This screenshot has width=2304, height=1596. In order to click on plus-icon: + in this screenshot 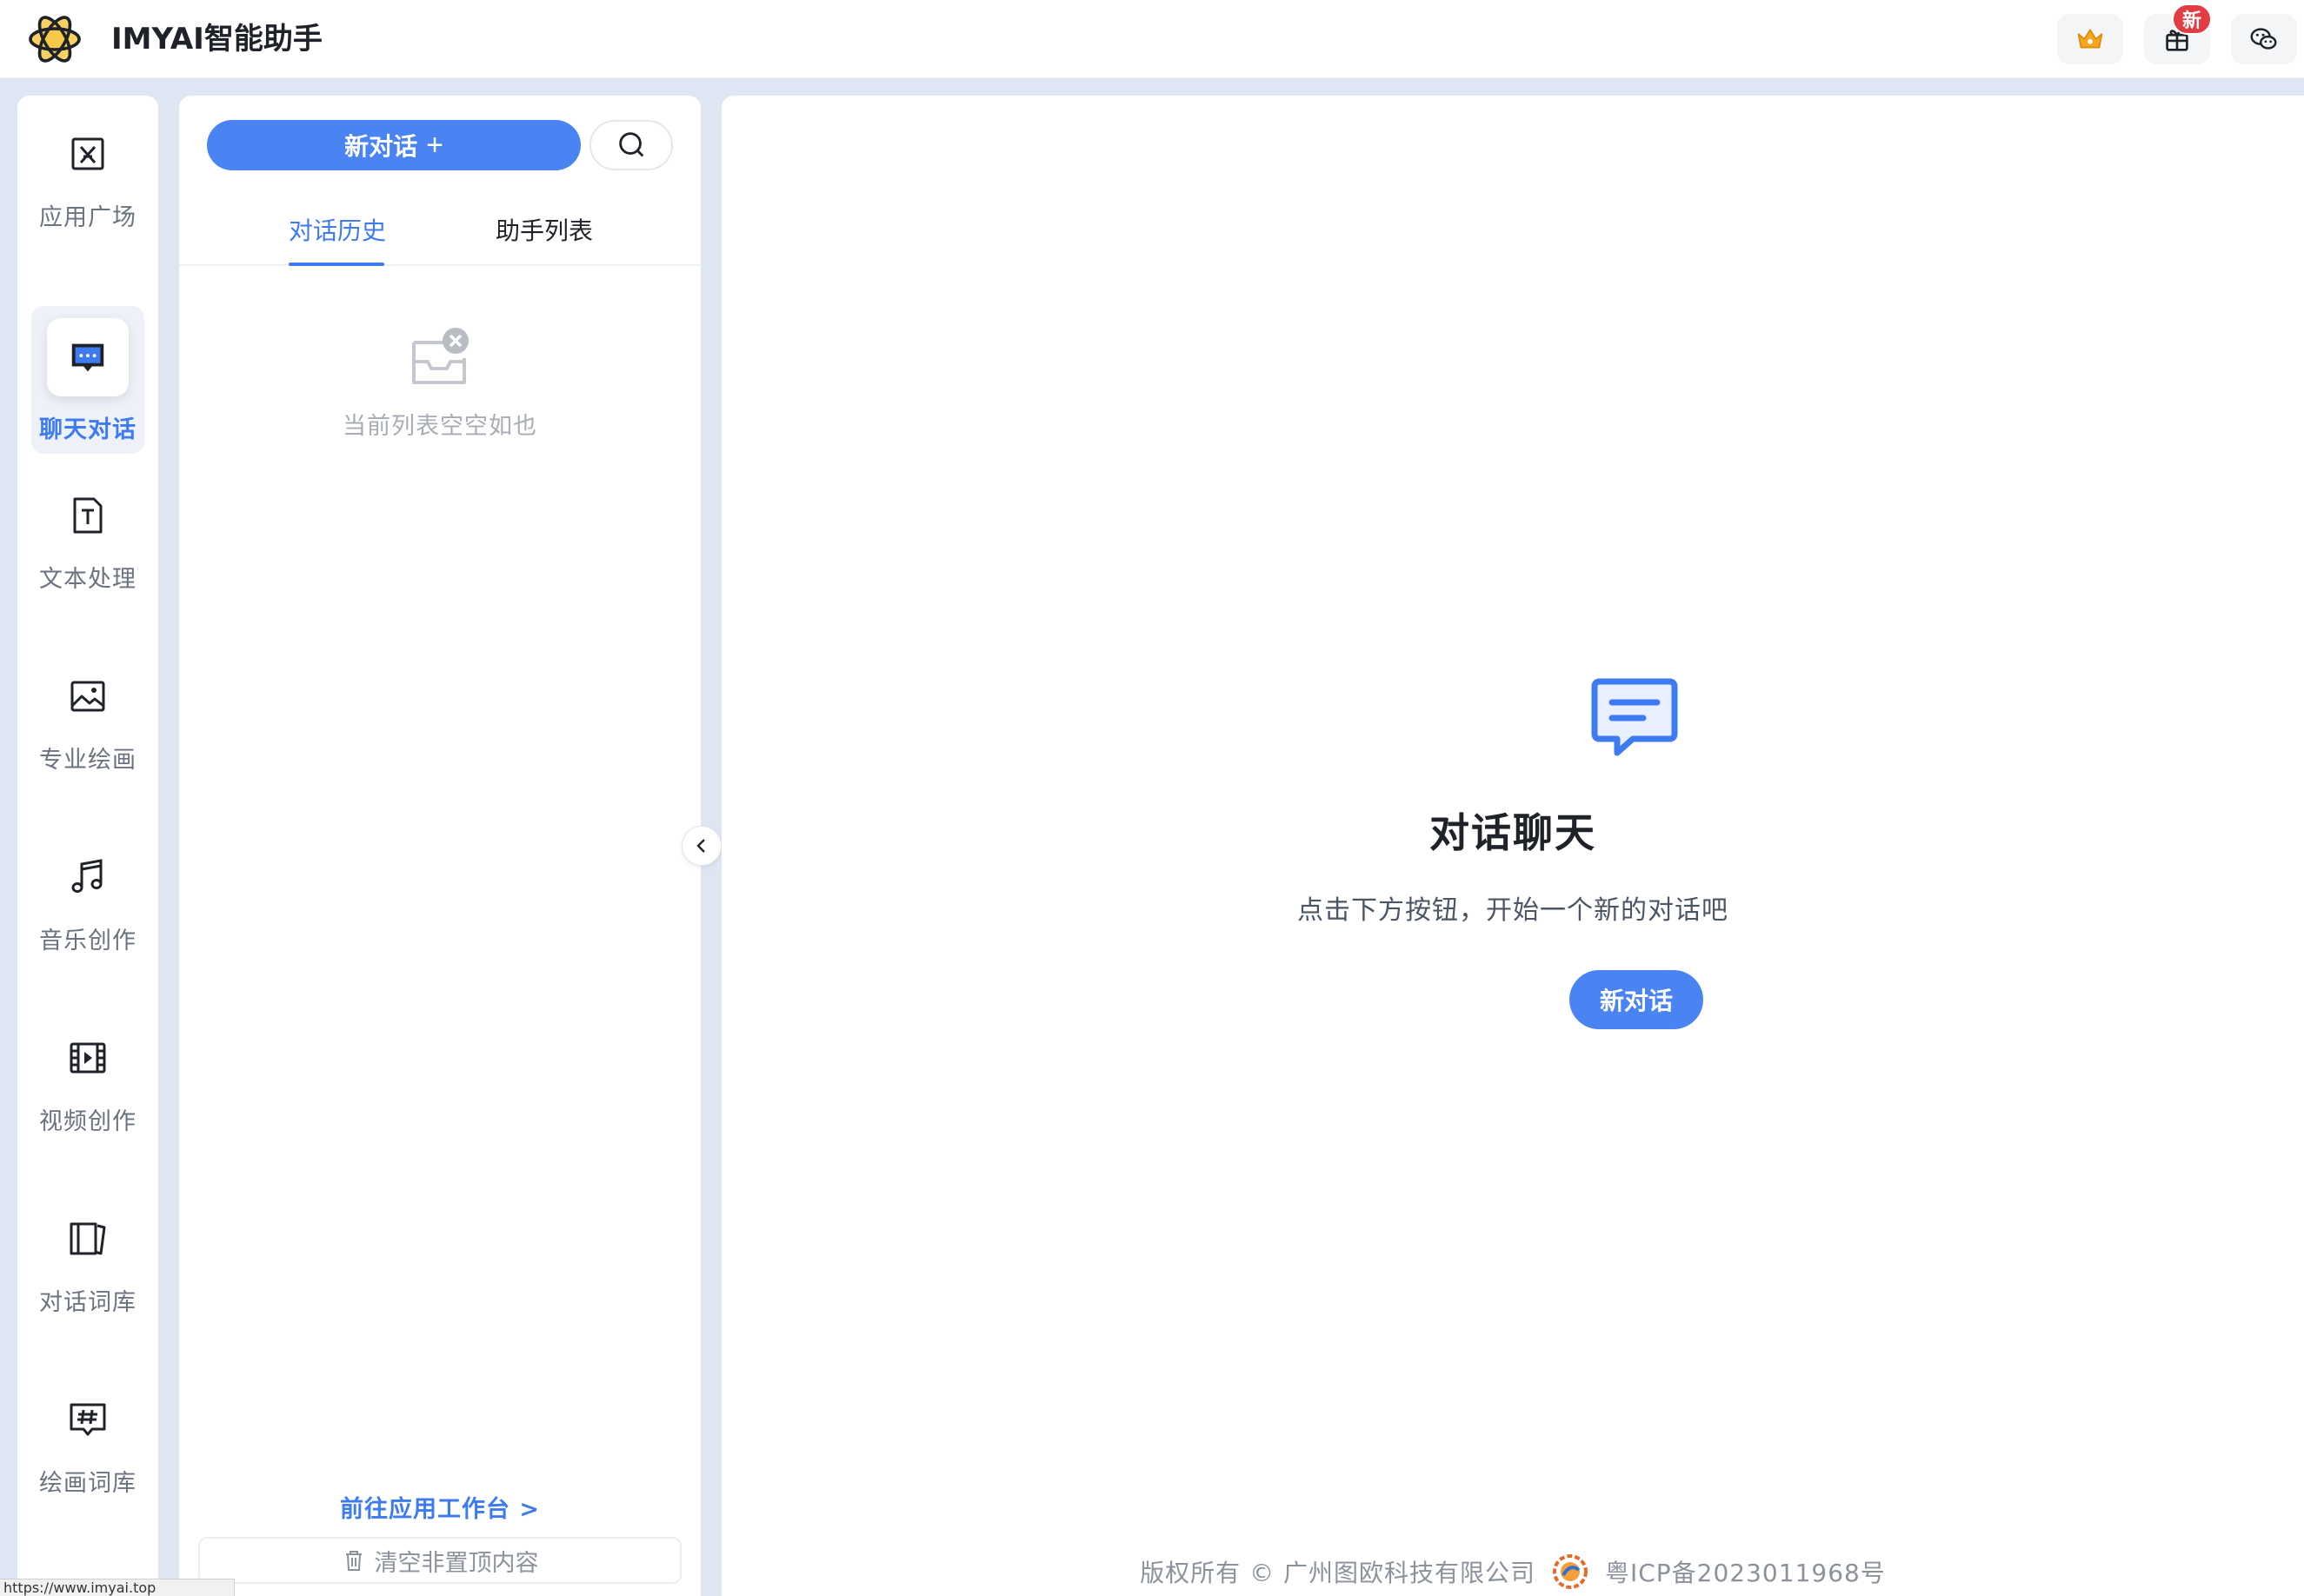, I will do `click(434, 145)`.